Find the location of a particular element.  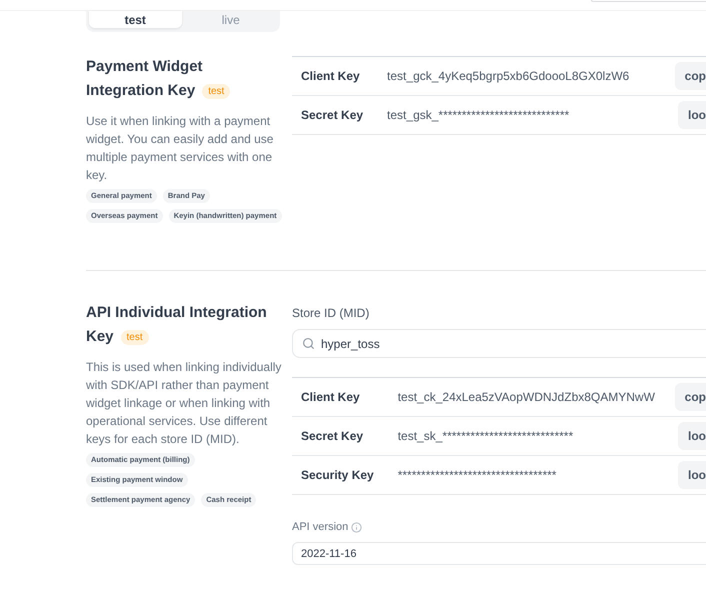

section-title: Integration Key is located at coordinates (141, 91).